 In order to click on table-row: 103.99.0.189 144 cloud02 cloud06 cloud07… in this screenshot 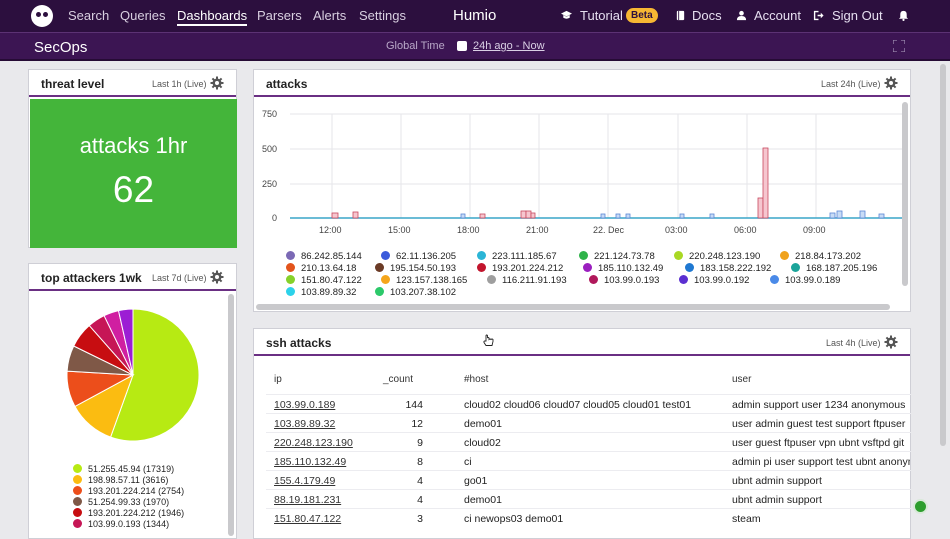, I will do `click(588, 403)`.